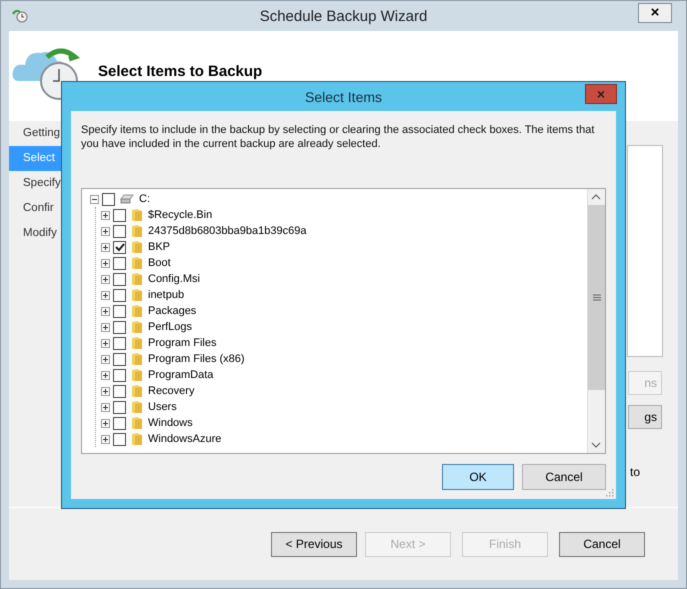 The image size is (687, 589). I want to click on tree-item: WindowsAzure, so click(185, 439).